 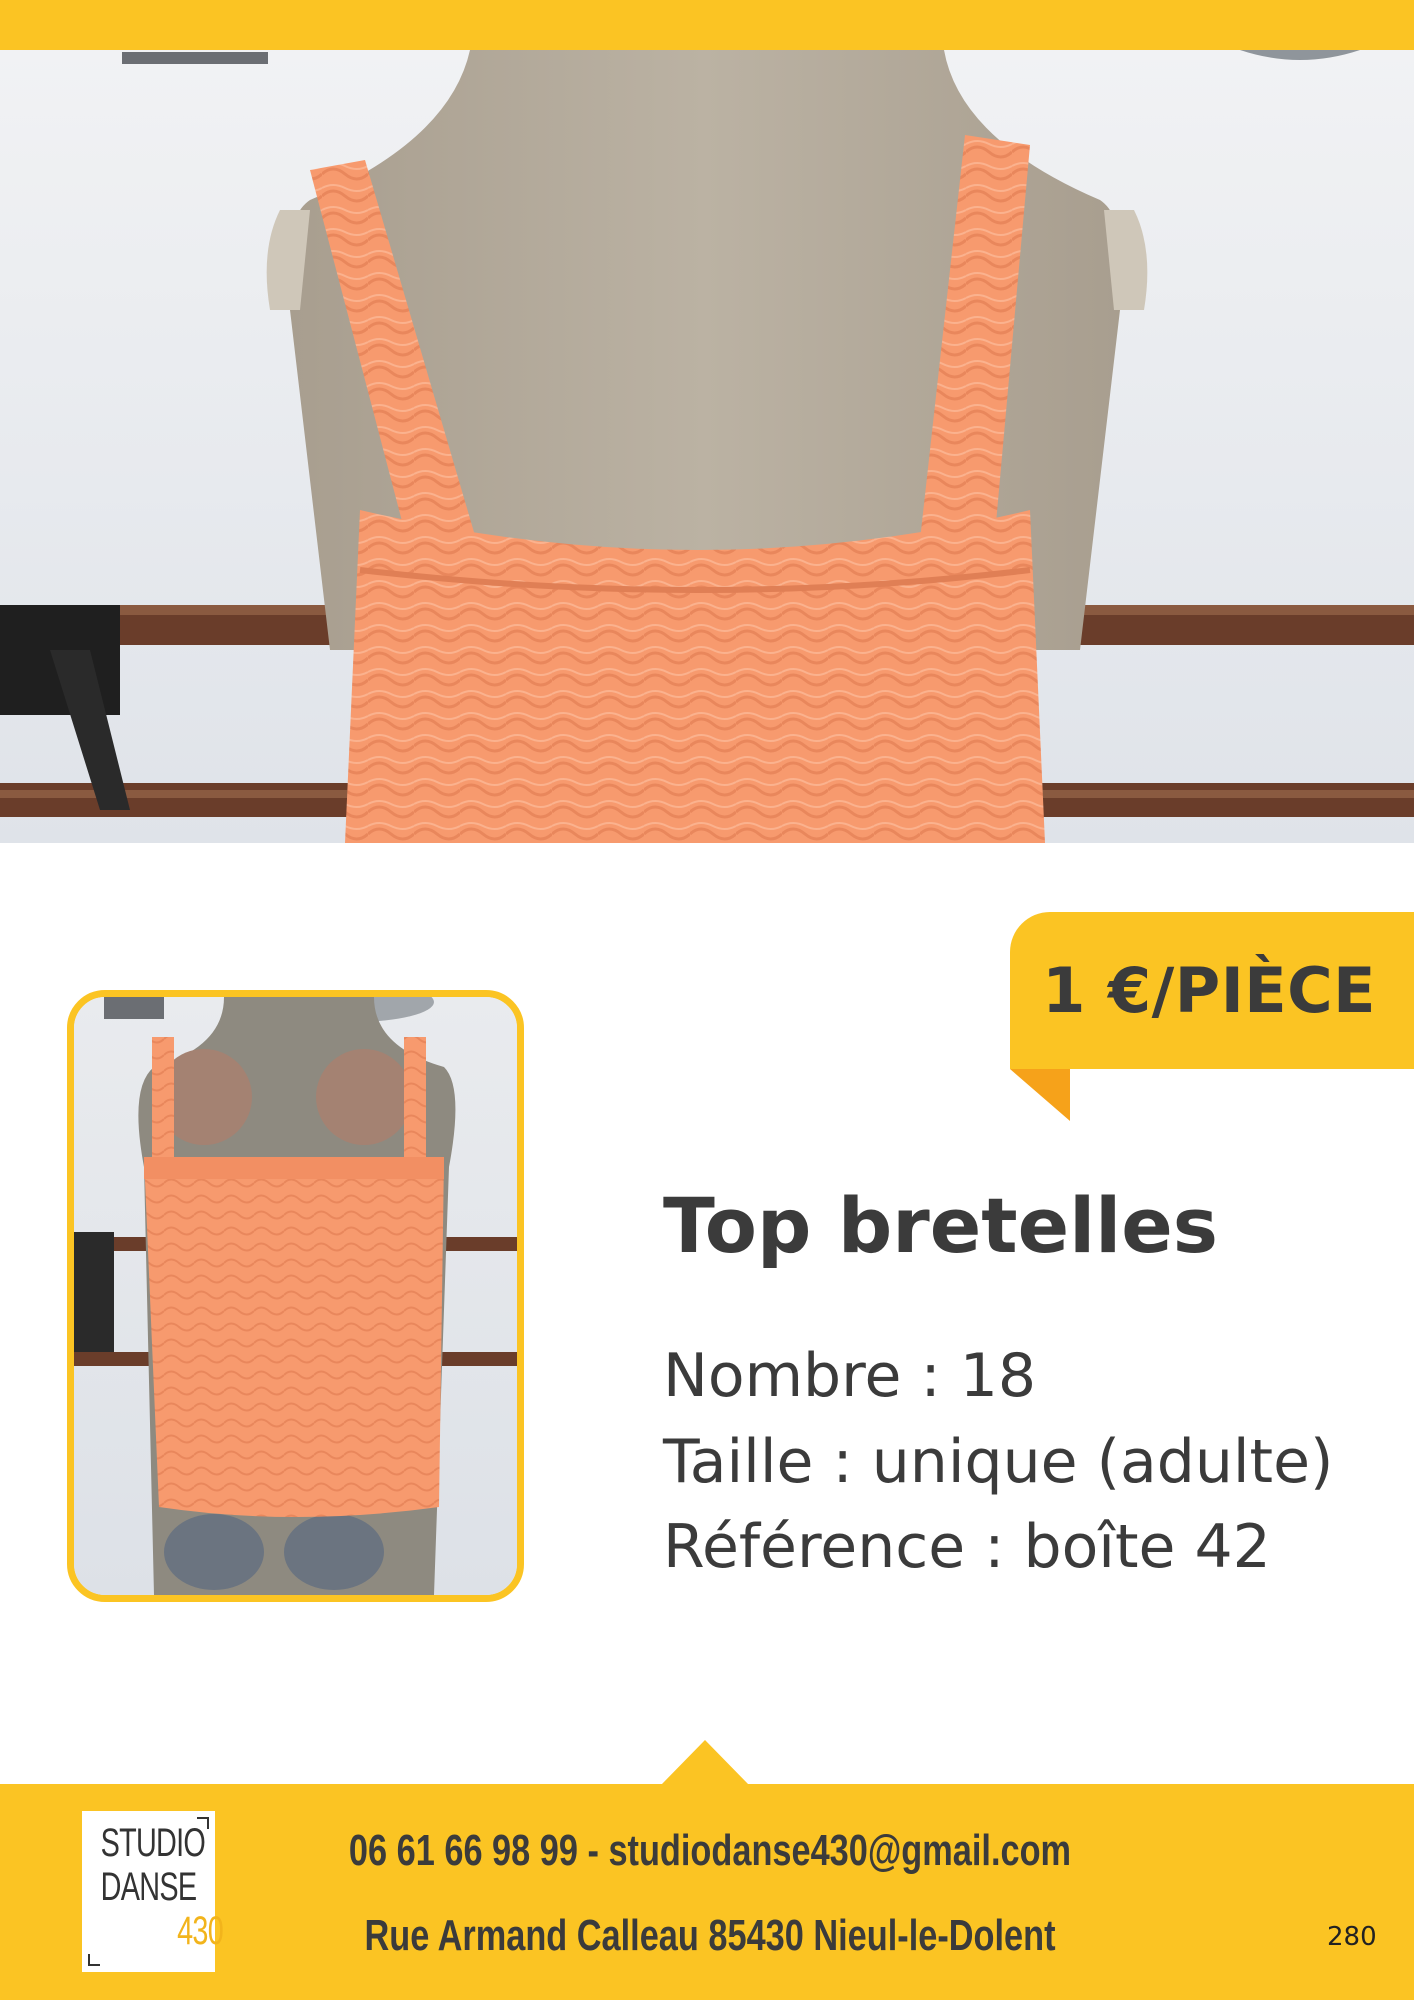 What do you see at coordinates (94, 1960) in the screenshot?
I see `logo-corner-mark` at bounding box center [94, 1960].